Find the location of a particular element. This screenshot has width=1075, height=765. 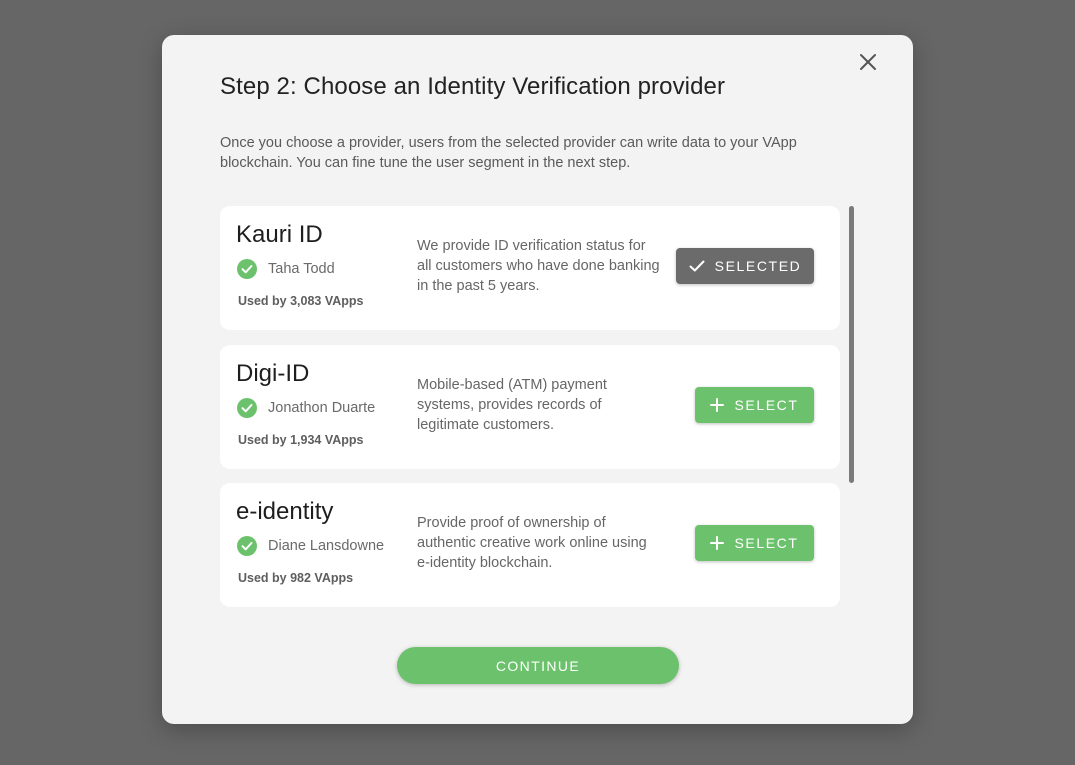

provider-usage: Used by 3,083 VApps is located at coordinates (301, 301).